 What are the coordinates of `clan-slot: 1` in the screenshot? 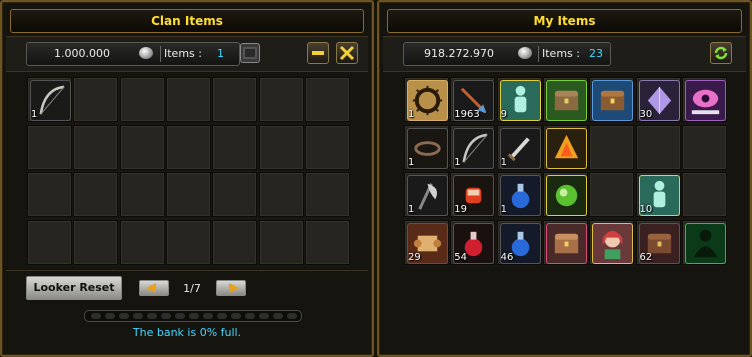 It's located at (49, 99).